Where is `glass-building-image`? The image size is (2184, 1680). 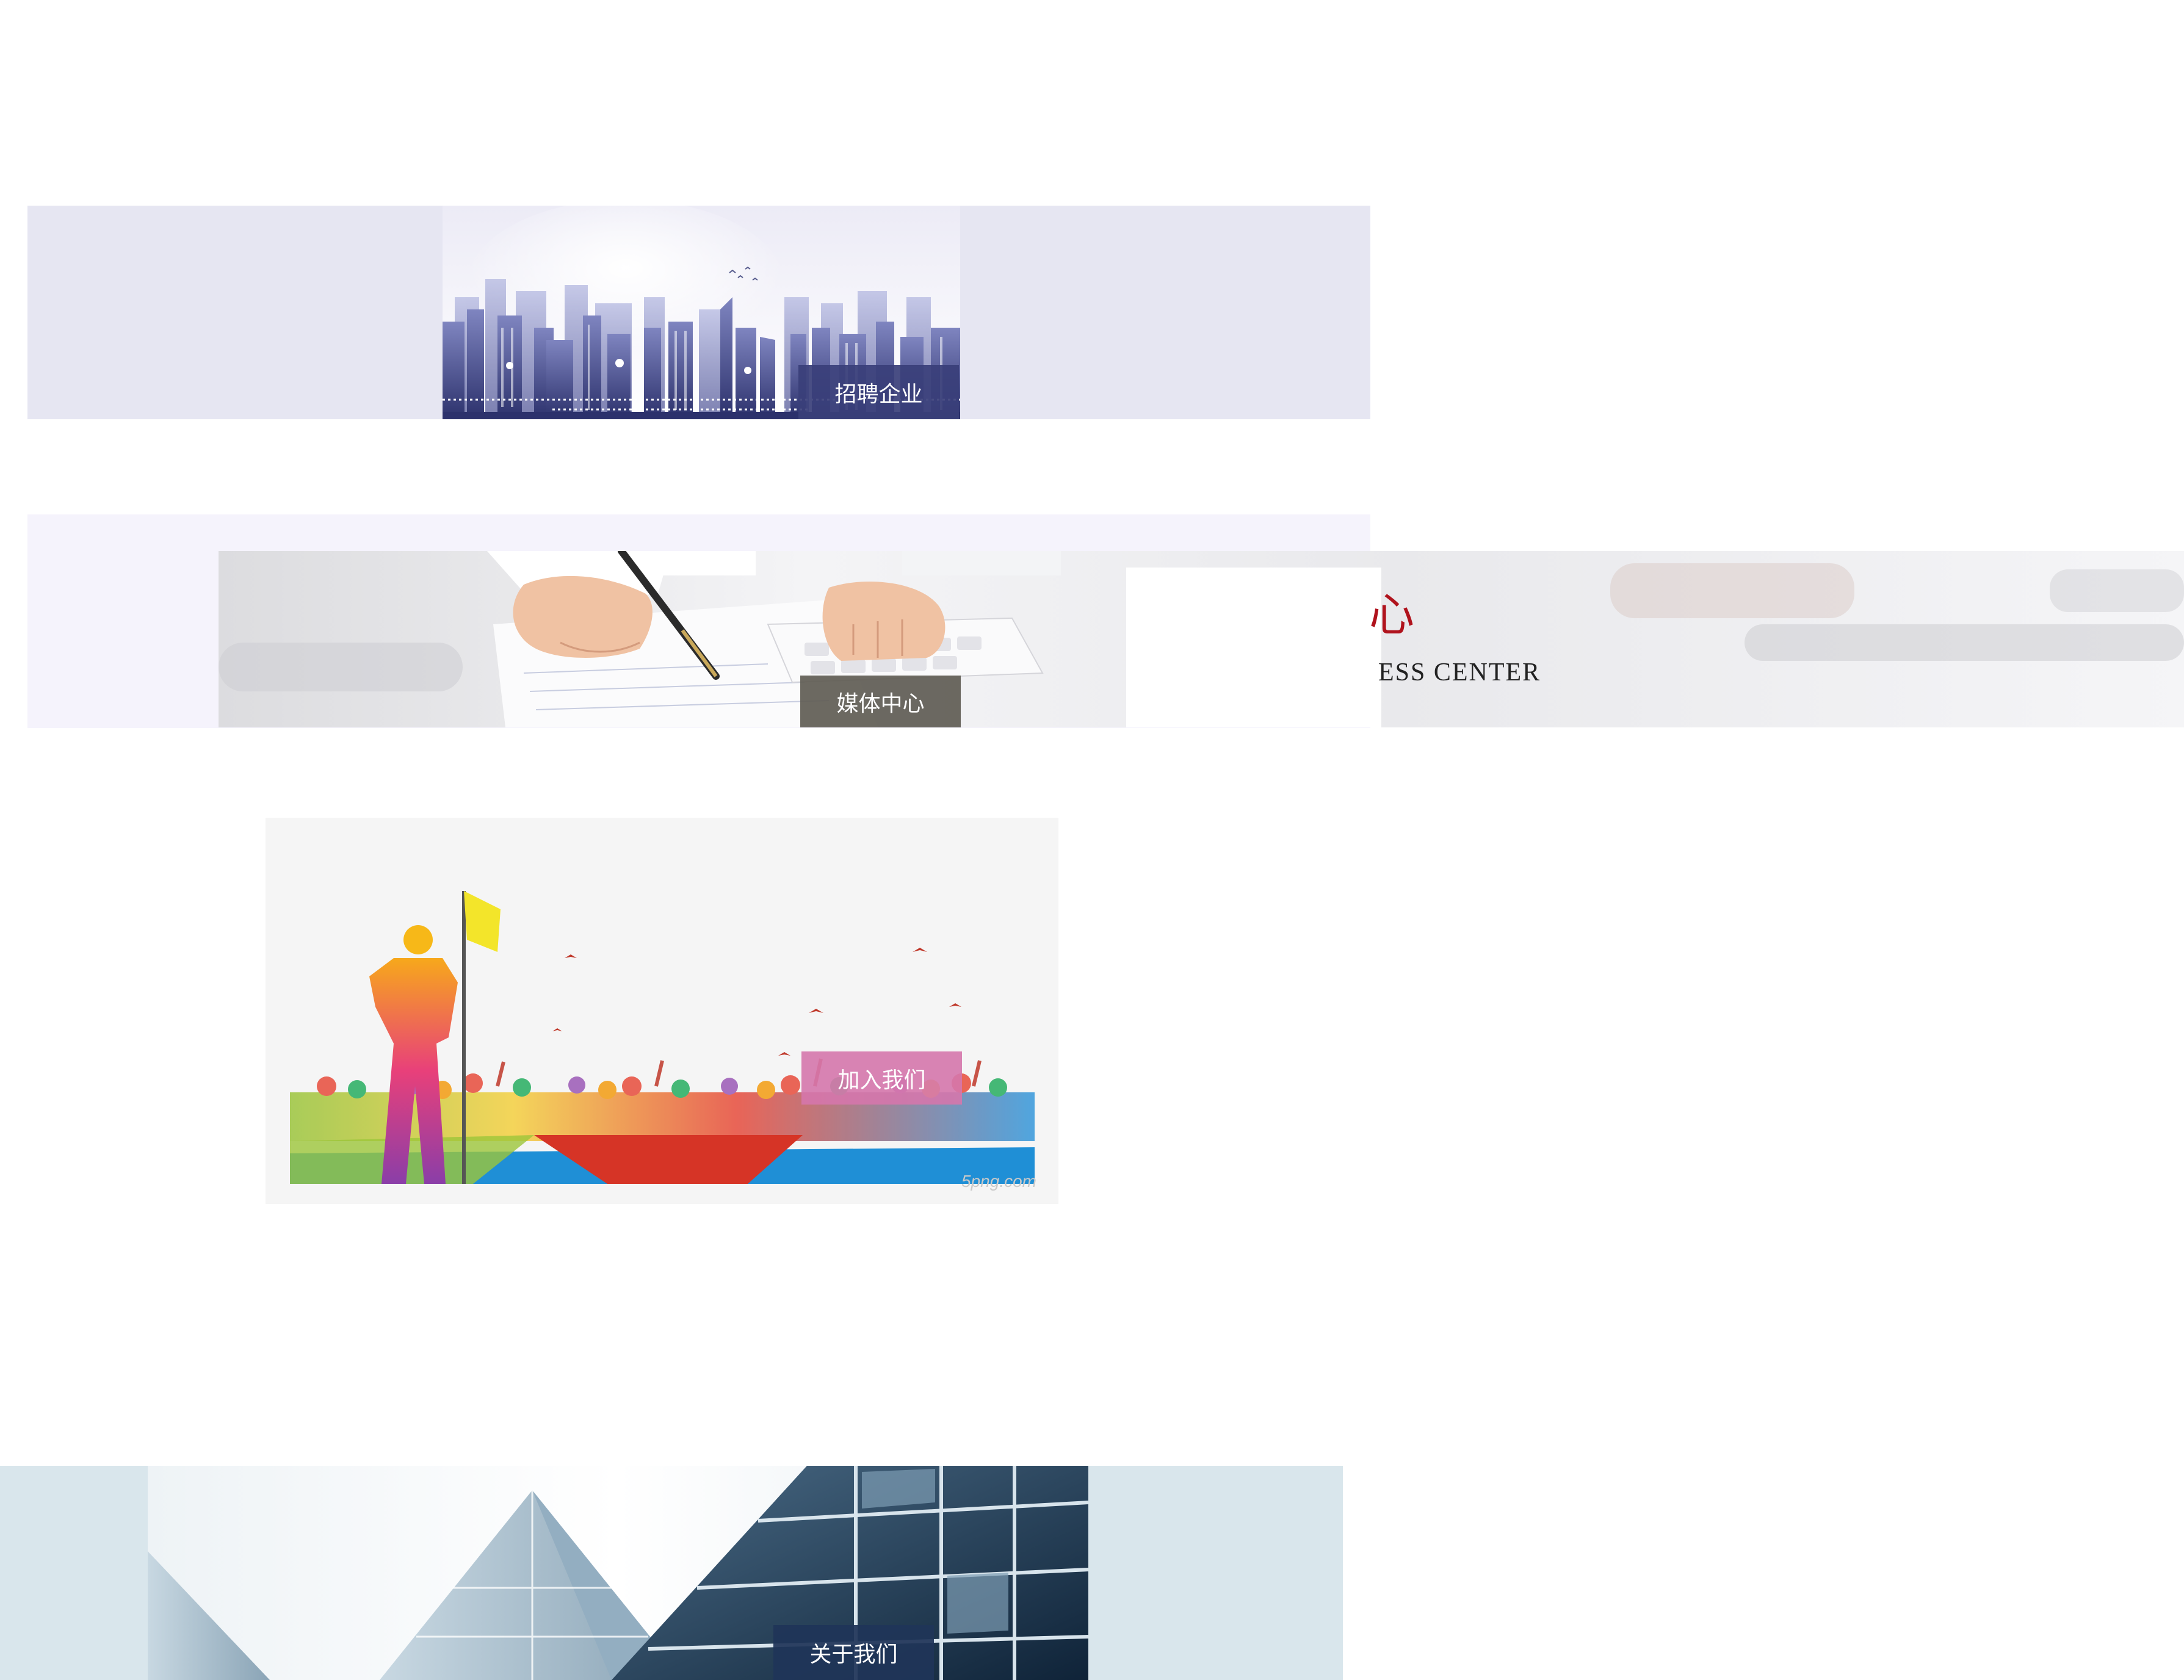 glass-building-image is located at coordinates (618, 1573).